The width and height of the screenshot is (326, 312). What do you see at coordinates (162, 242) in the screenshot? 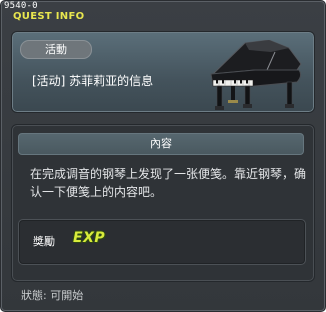
I see `reward-box: 獎勵 EXP` at bounding box center [162, 242].